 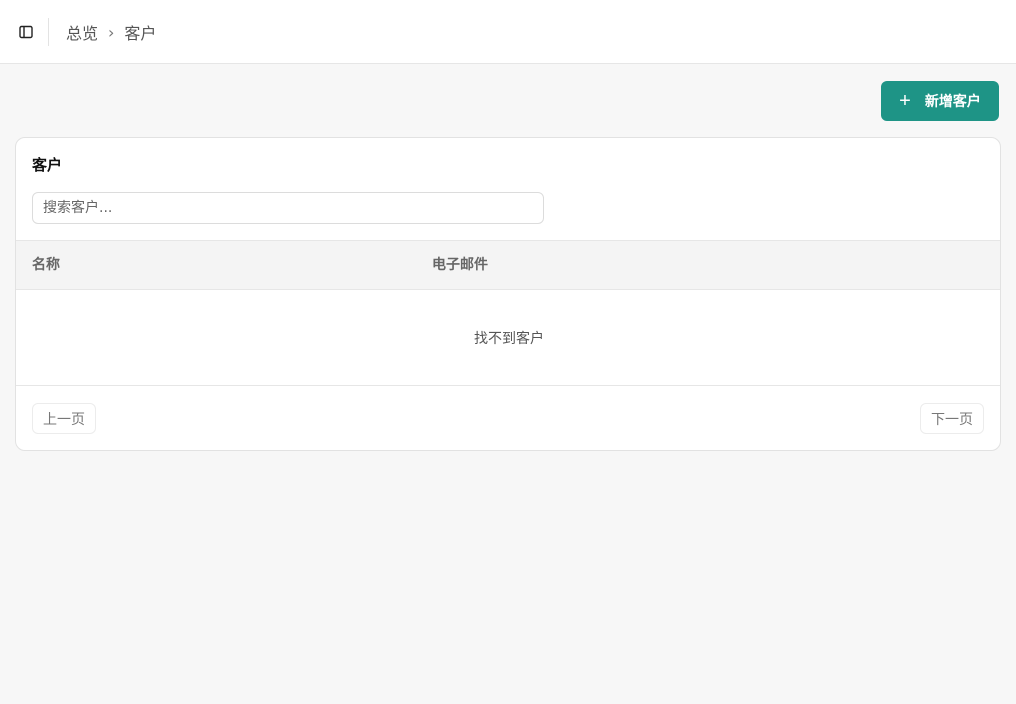 What do you see at coordinates (46, 265) in the screenshot?
I see `column-header-name: 名称` at bounding box center [46, 265].